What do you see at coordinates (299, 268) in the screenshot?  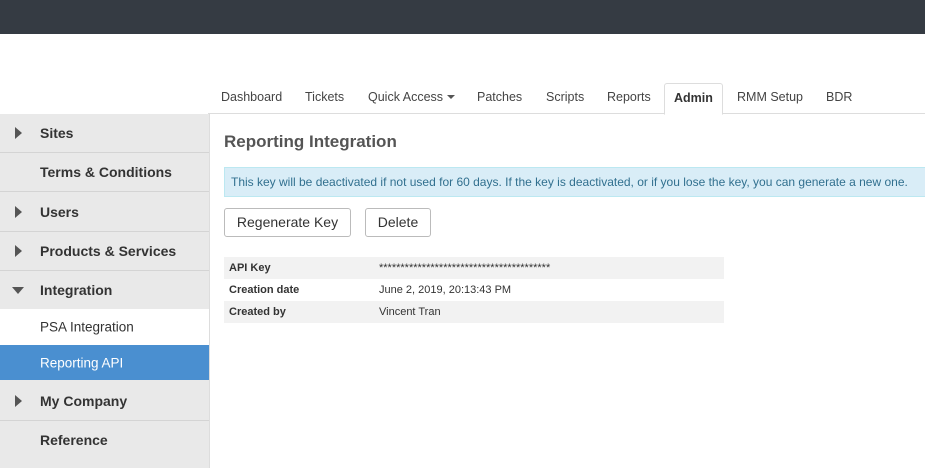 I see `row-label: API Key` at bounding box center [299, 268].